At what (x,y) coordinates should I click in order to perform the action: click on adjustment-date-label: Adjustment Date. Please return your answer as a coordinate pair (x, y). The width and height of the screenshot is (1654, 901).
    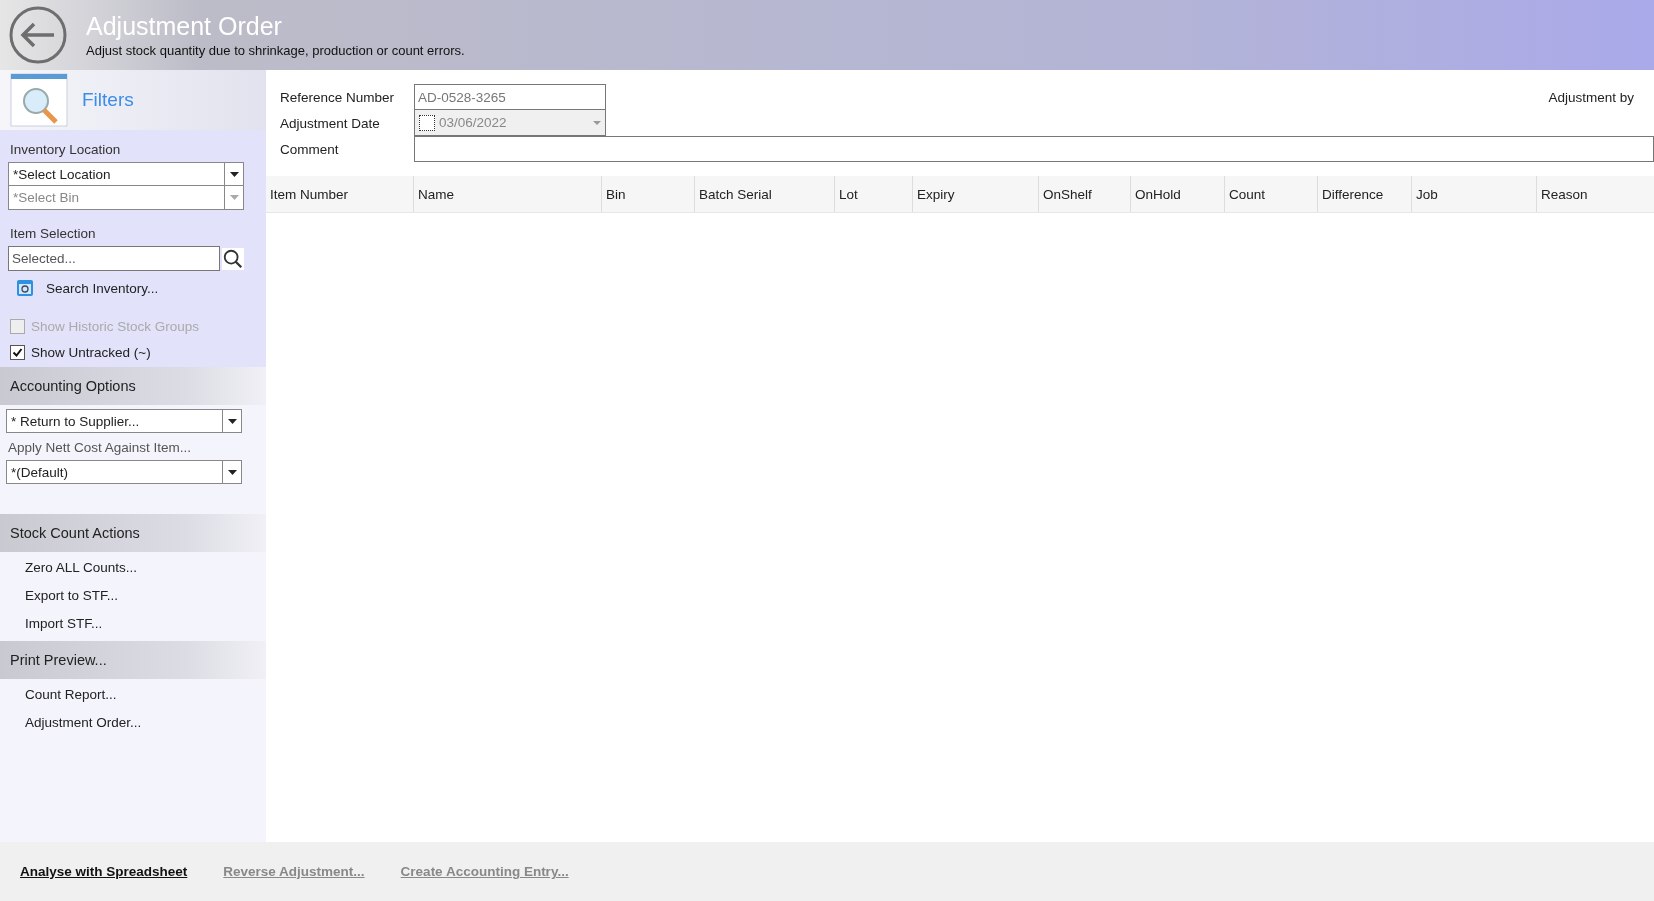
    Looking at the image, I should click on (330, 123).